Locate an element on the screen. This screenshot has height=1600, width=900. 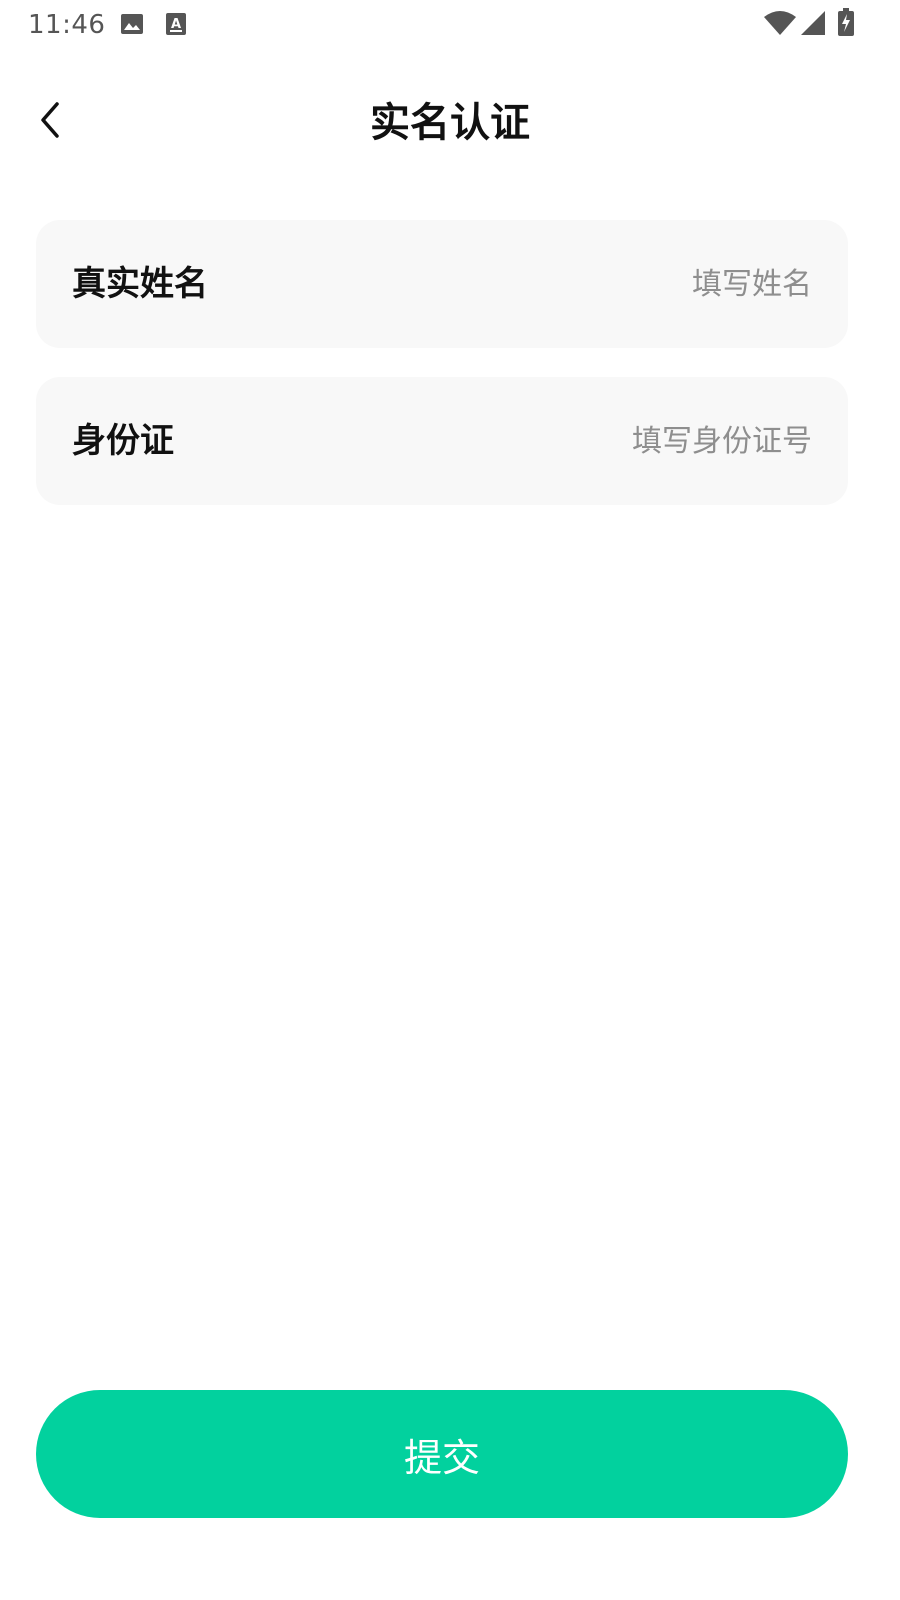
status-bar: 11:46 A is located at coordinates (450, 25).